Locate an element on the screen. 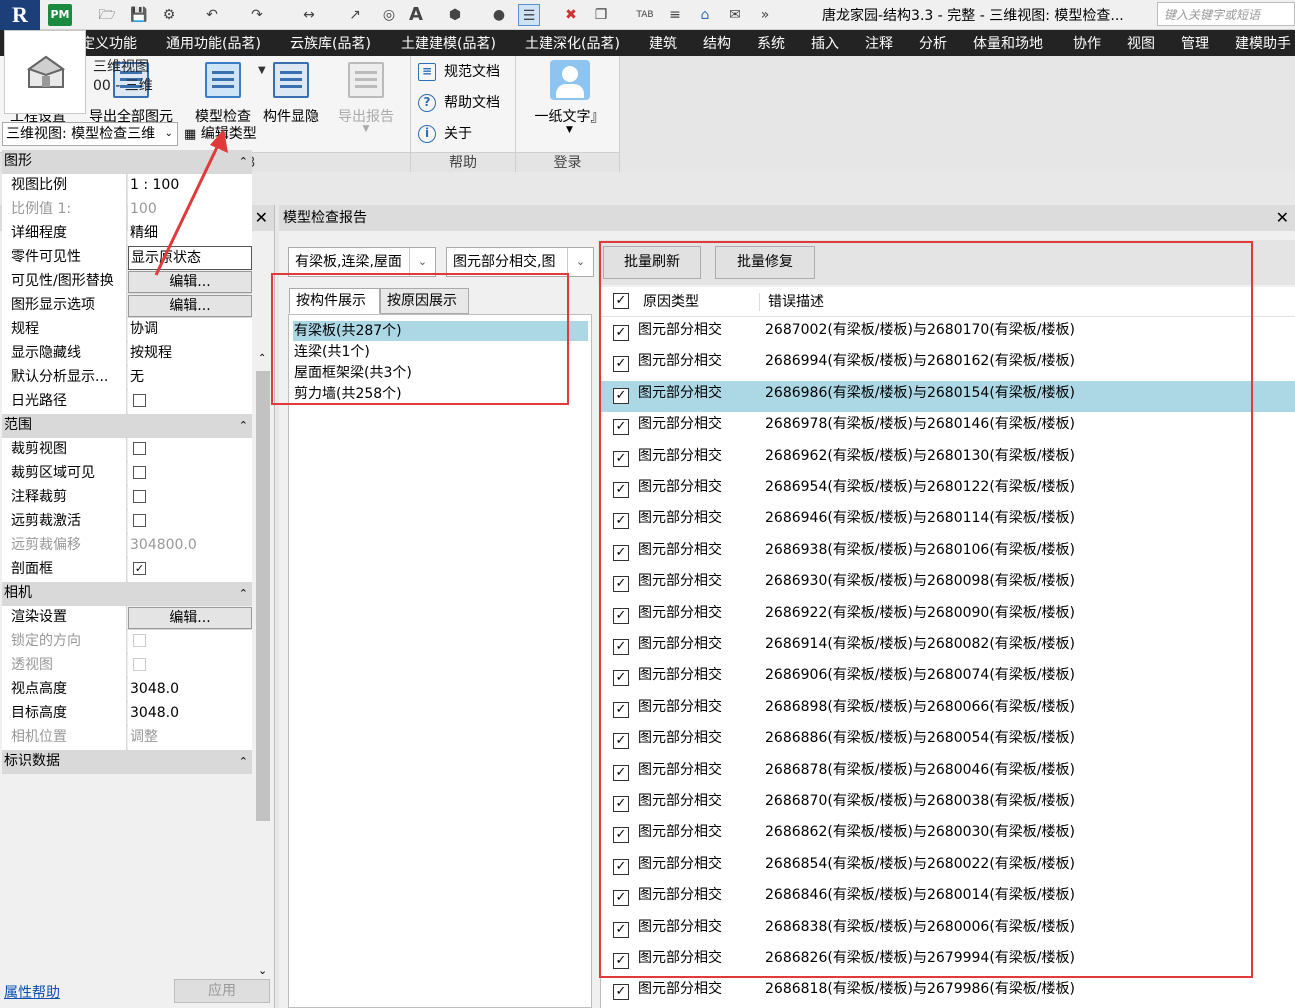  menu-massing-site: 体量和场地 is located at coordinates (1008, 43).